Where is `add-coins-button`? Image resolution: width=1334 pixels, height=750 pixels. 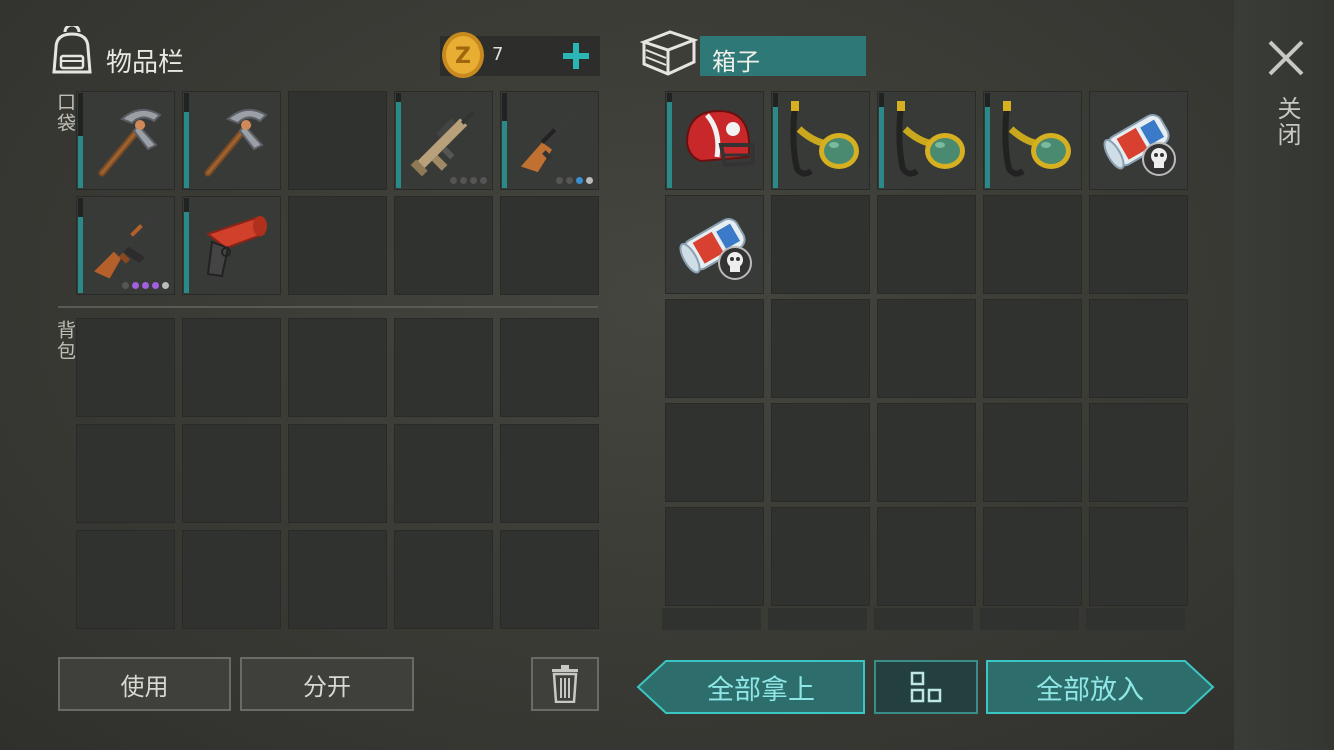 add-coins-button is located at coordinates (576, 56).